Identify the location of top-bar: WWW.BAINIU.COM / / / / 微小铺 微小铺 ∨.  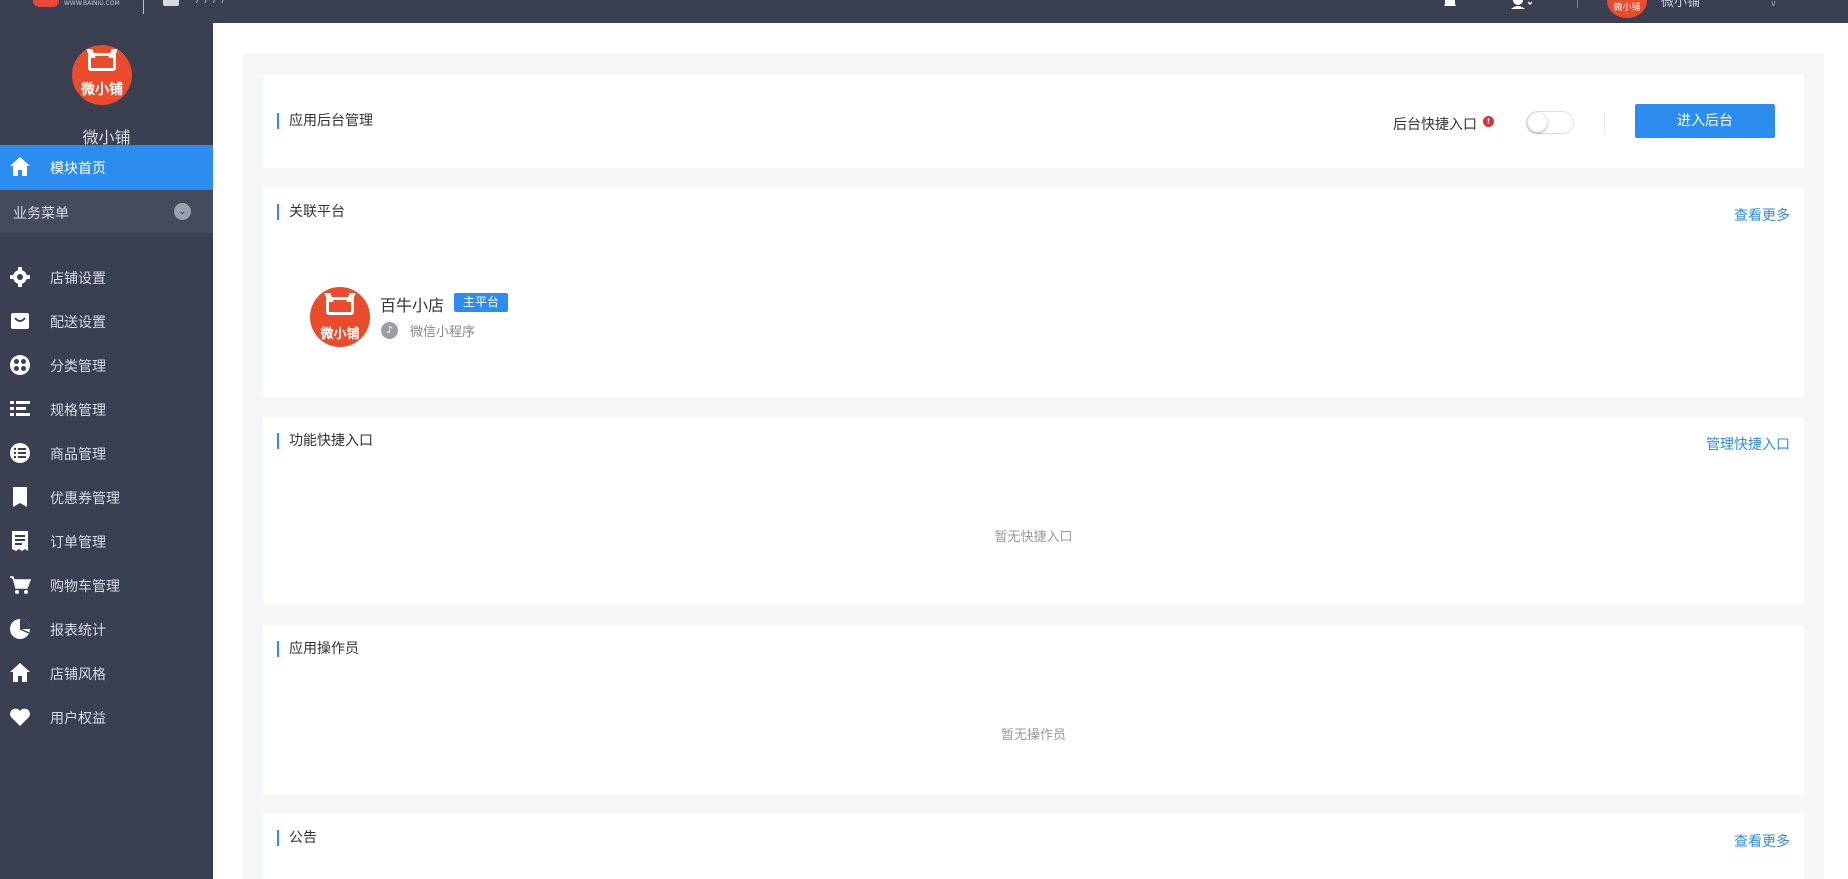
(924, 11).